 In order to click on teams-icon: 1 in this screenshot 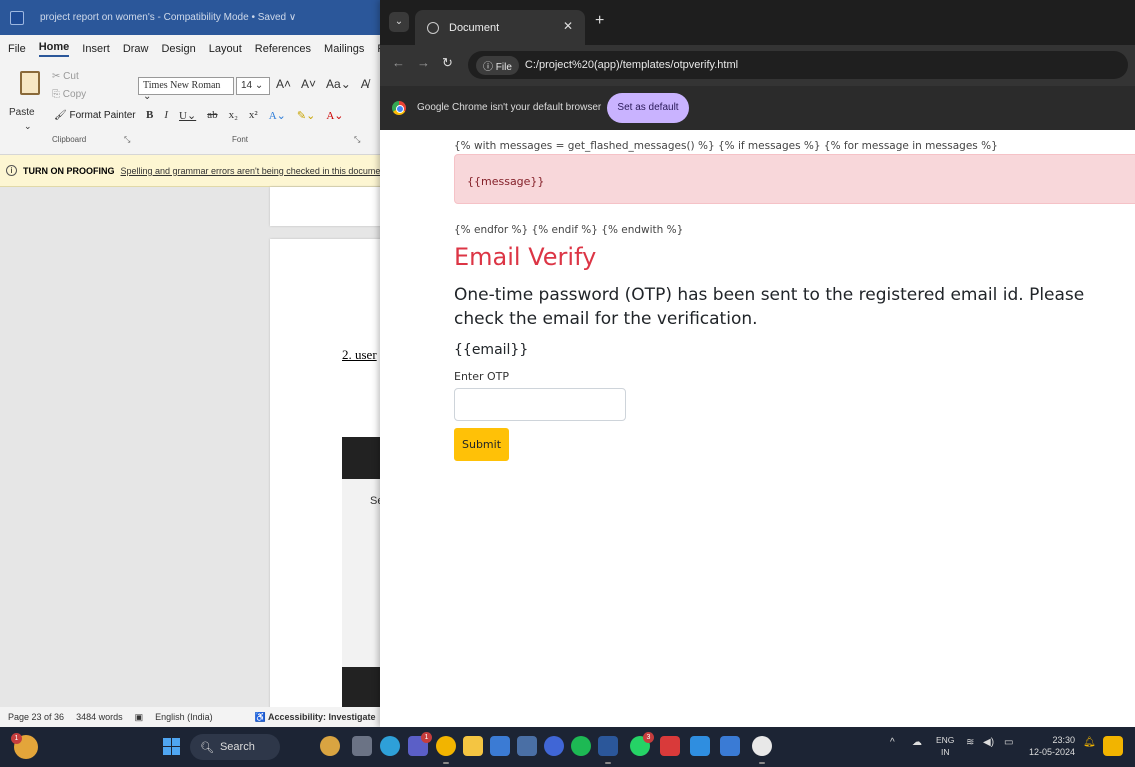, I will do `click(420, 744)`.